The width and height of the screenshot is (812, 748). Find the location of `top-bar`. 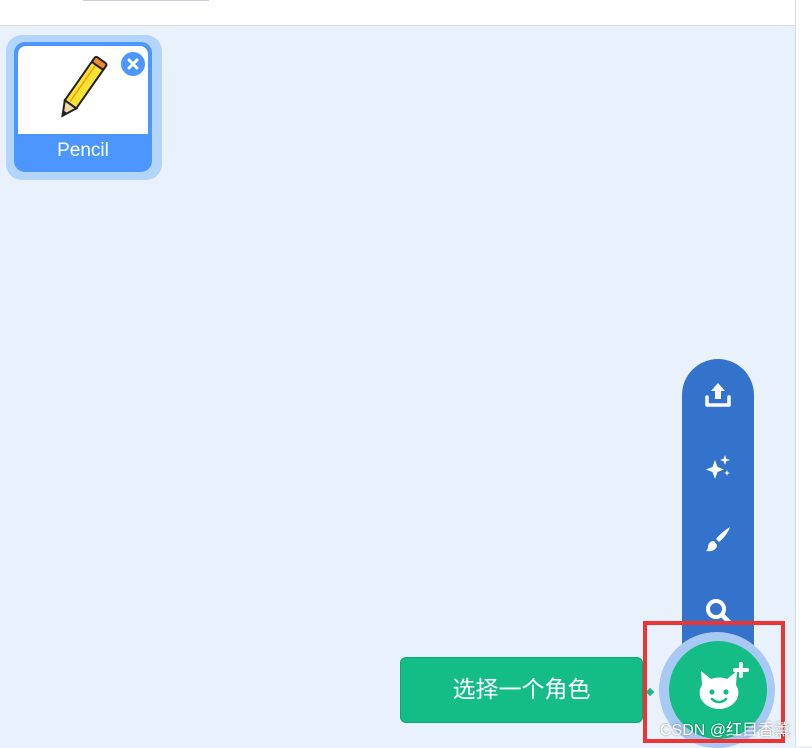

top-bar is located at coordinates (397, 13).